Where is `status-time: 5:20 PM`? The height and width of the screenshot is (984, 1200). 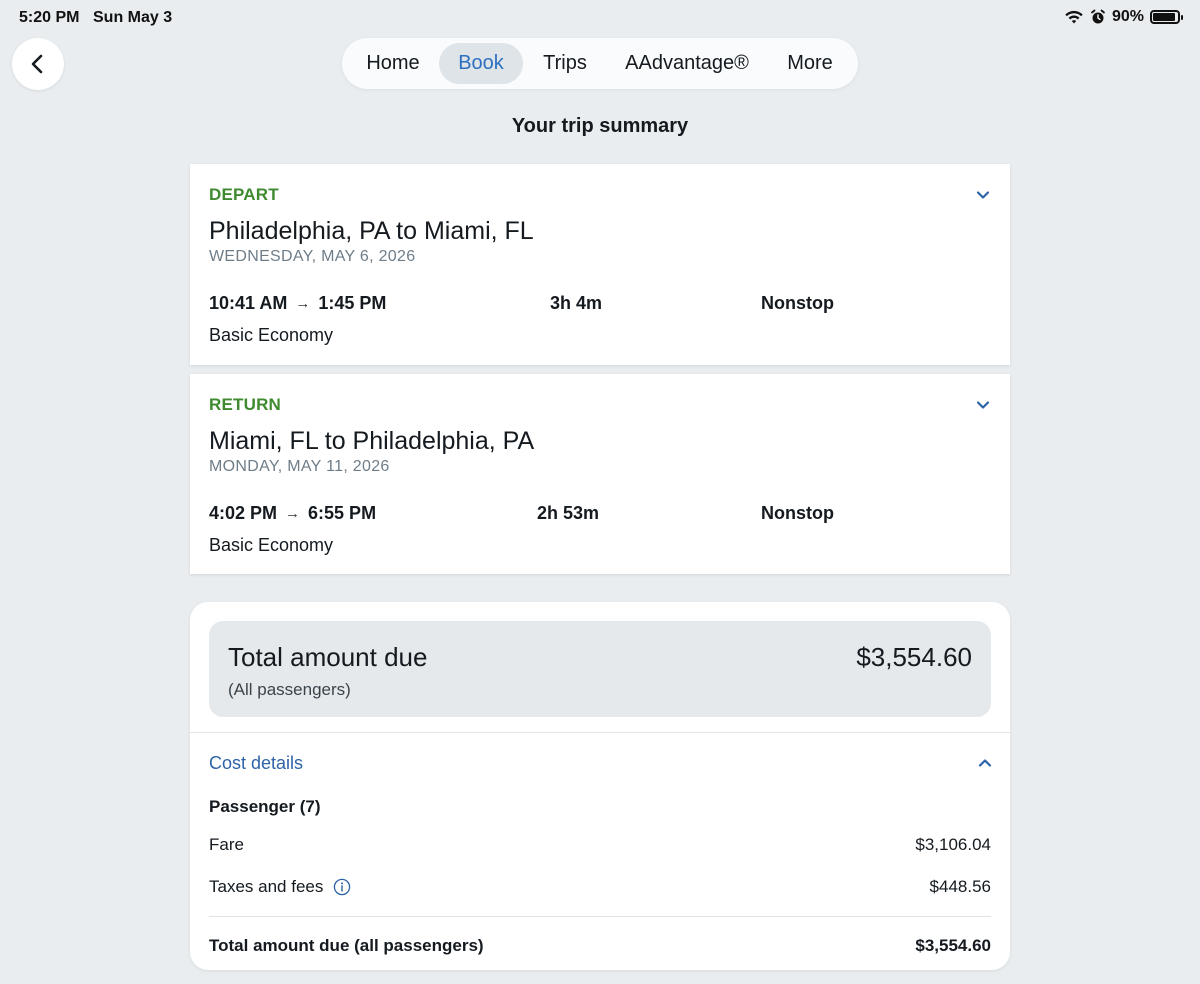 status-time: 5:20 PM is located at coordinates (49, 17).